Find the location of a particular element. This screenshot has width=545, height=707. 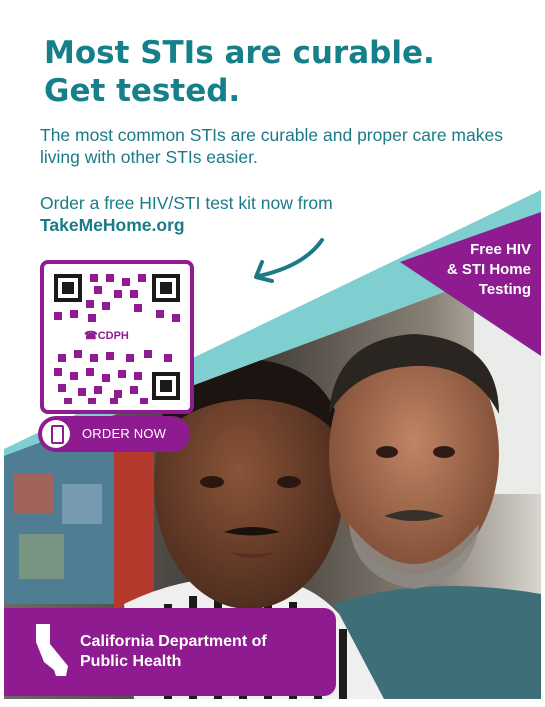

california-icon is located at coordinates (52, 650).